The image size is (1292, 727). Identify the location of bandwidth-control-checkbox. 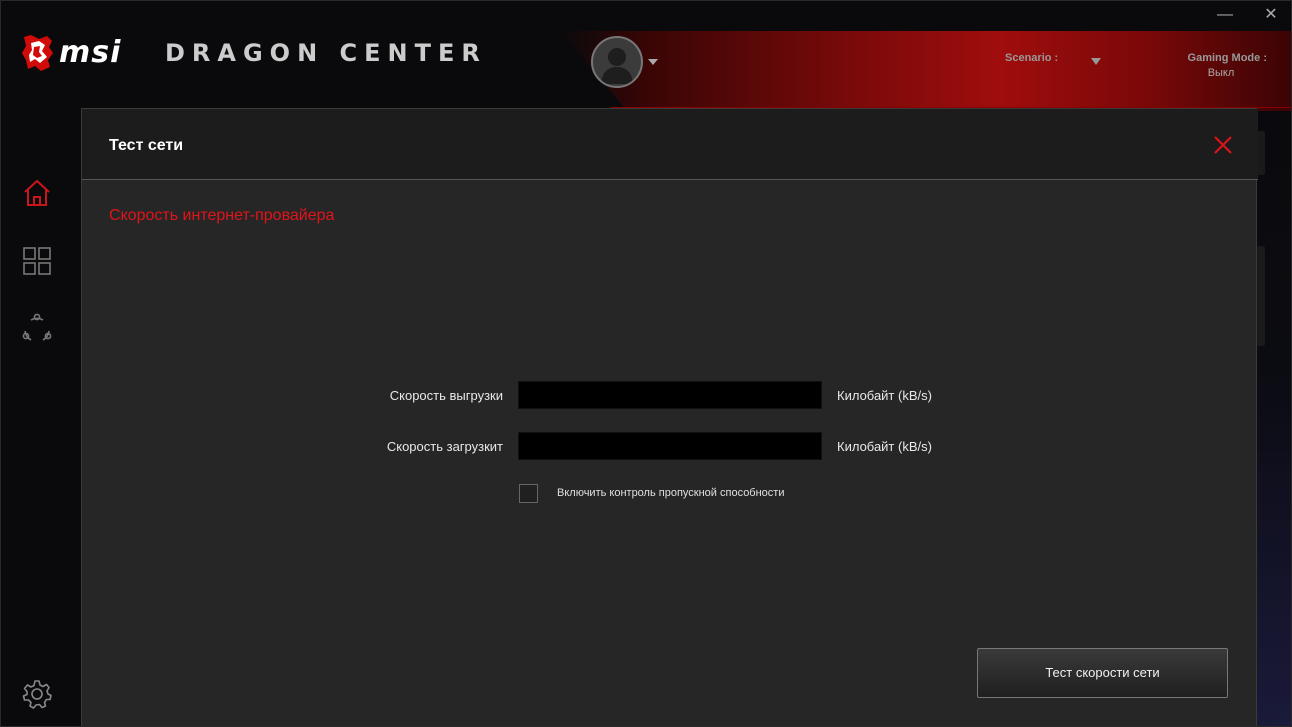
(528, 493).